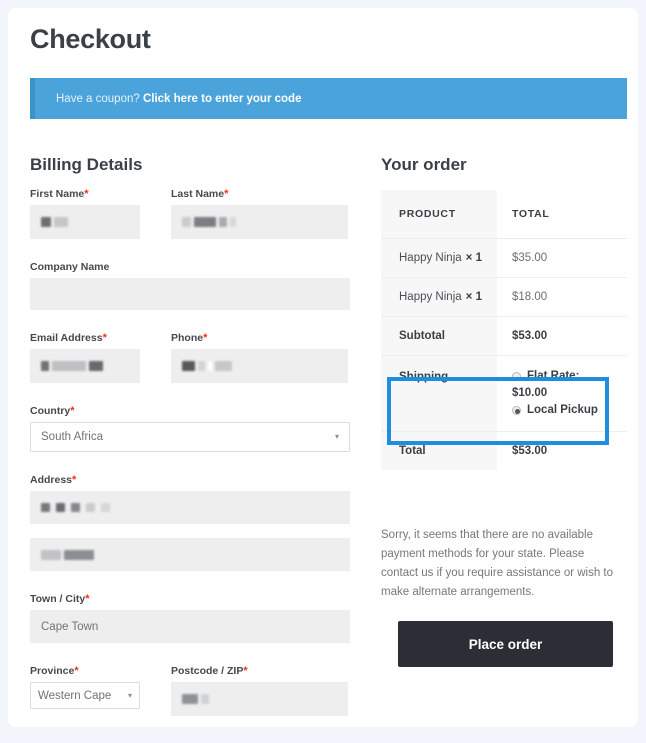  I want to click on phone-label-text: Phone, so click(187, 338).